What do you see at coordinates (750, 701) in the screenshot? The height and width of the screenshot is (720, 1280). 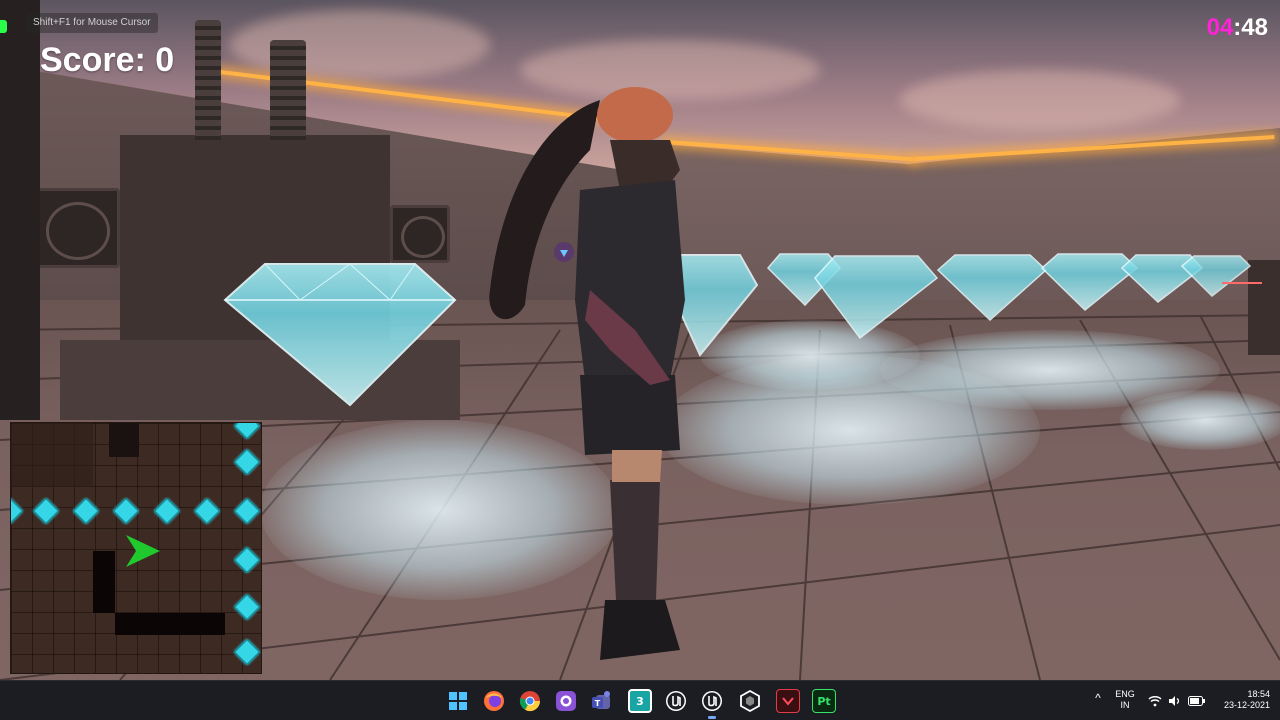 I see `unity-icon` at bounding box center [750, 701].